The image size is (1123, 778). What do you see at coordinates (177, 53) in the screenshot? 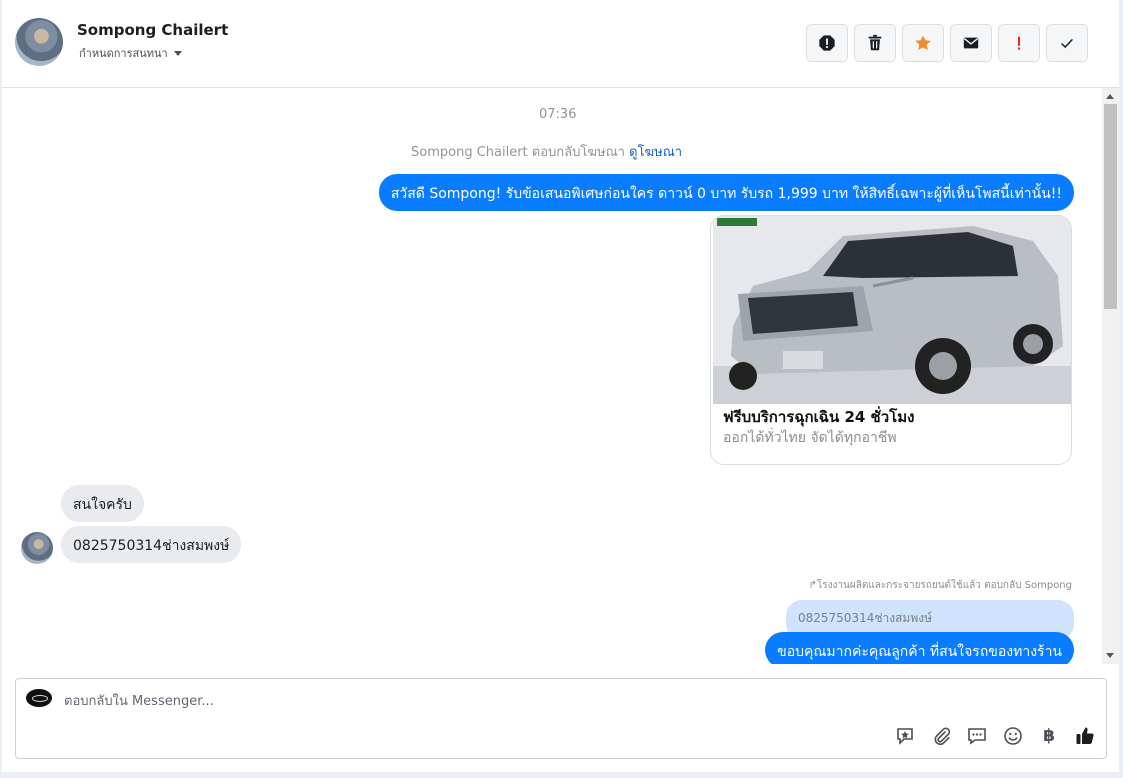
I see `caret-down-icon` at bounding box center [177, 53].